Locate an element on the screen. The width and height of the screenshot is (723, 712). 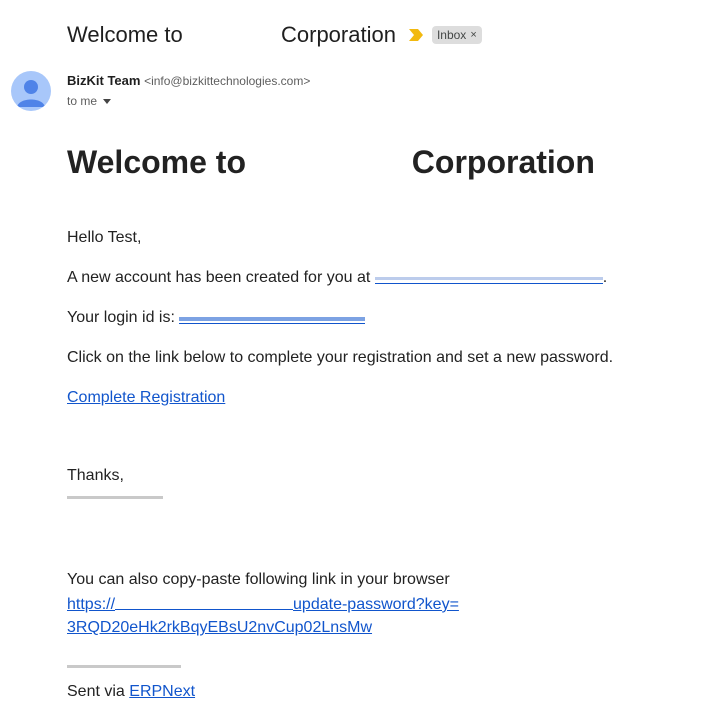
reset-link-line-2: 3RQD20eHk2rkBqyEBsU2nvCup02LnsMw is located at coordinates (219, 628).